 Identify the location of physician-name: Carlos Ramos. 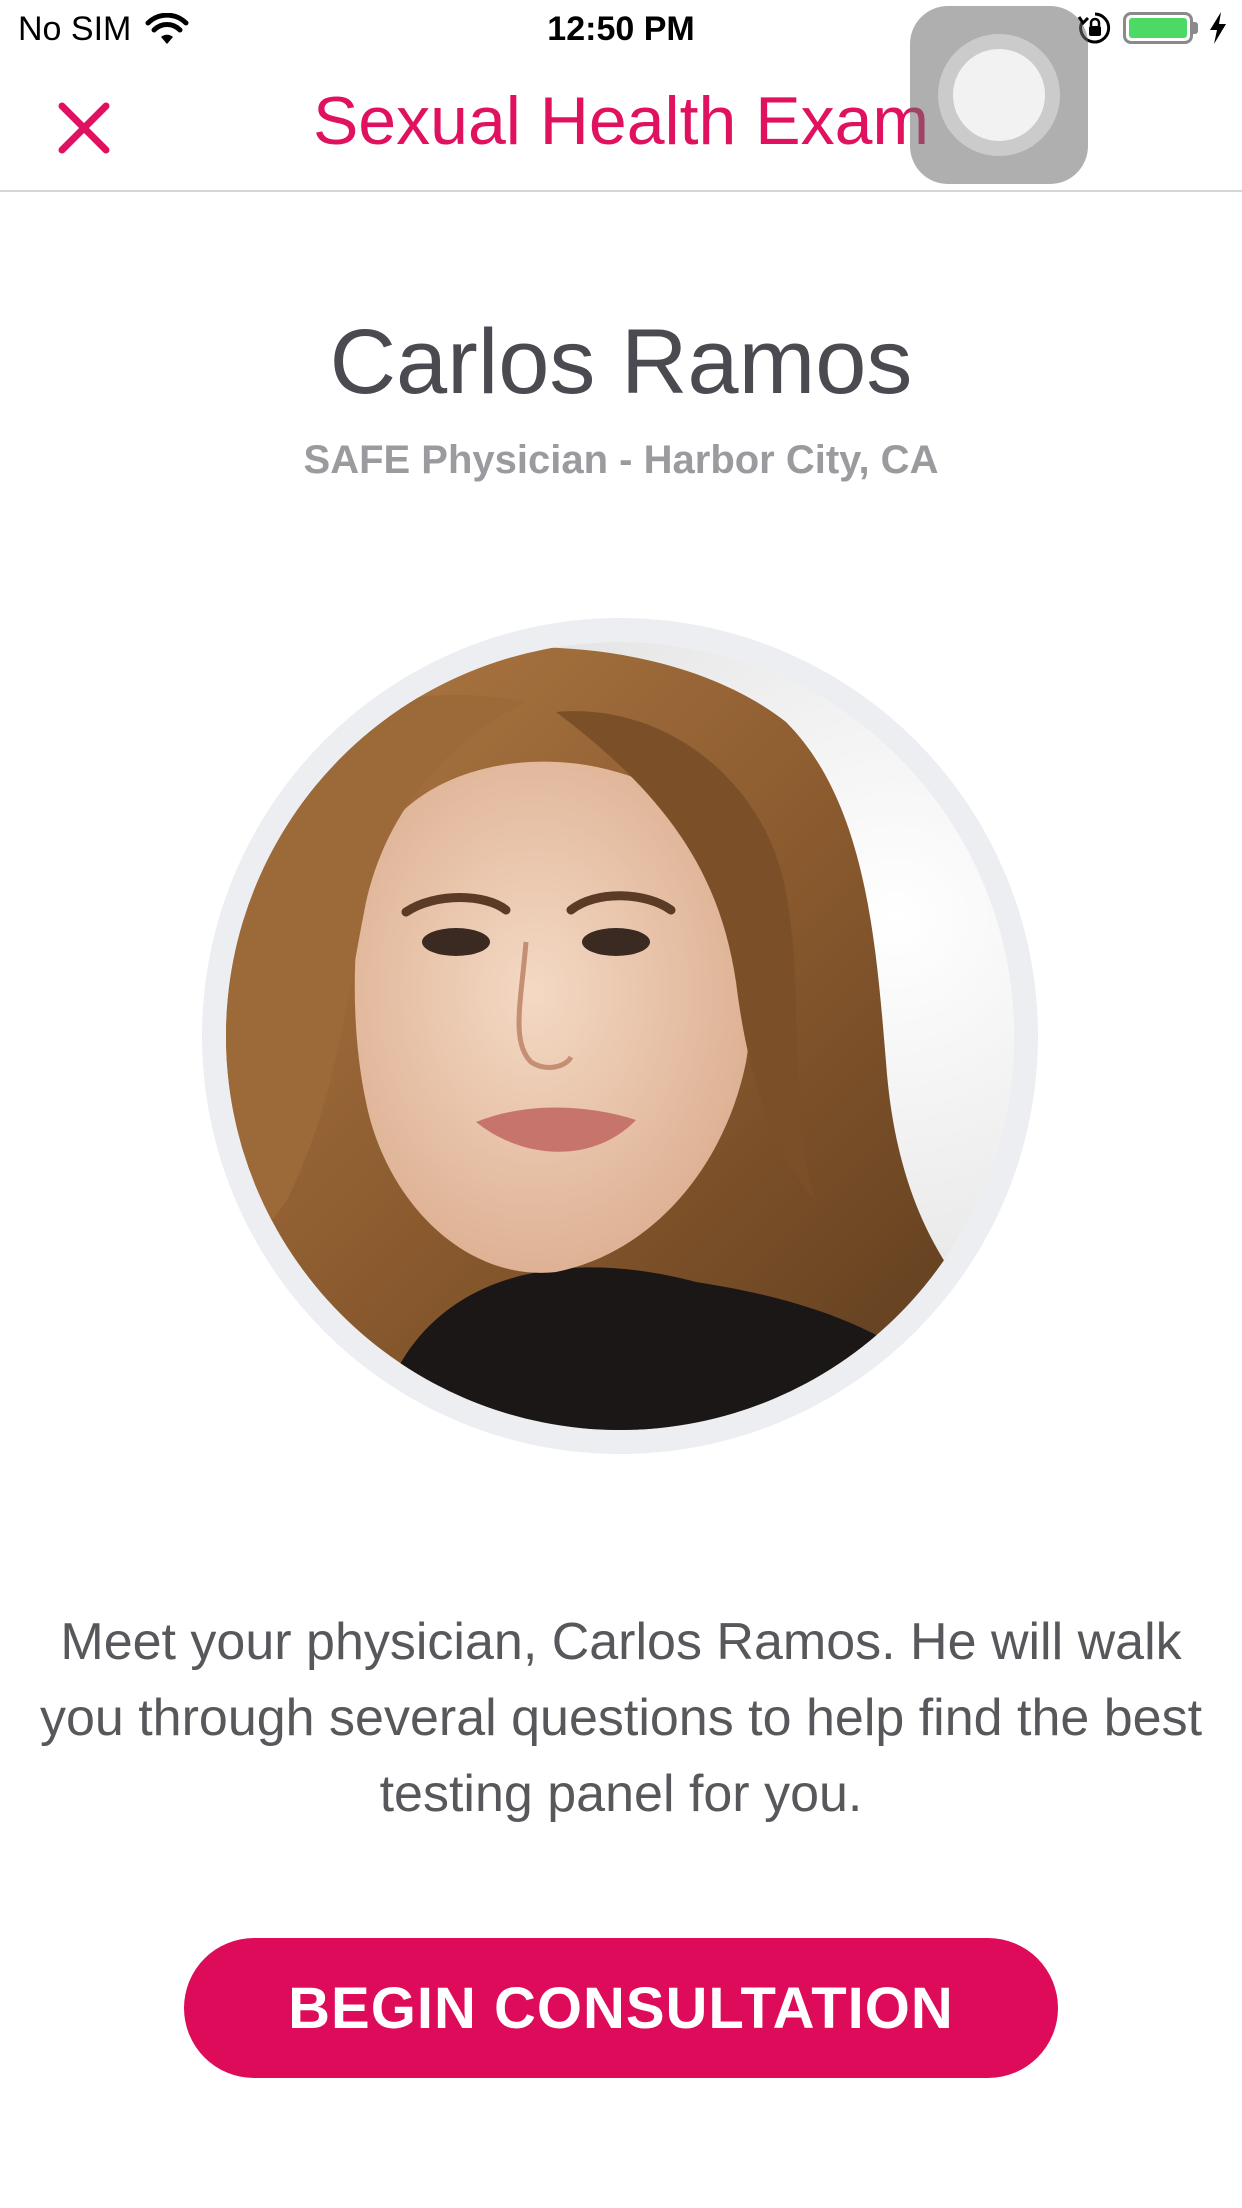
(621, 362).